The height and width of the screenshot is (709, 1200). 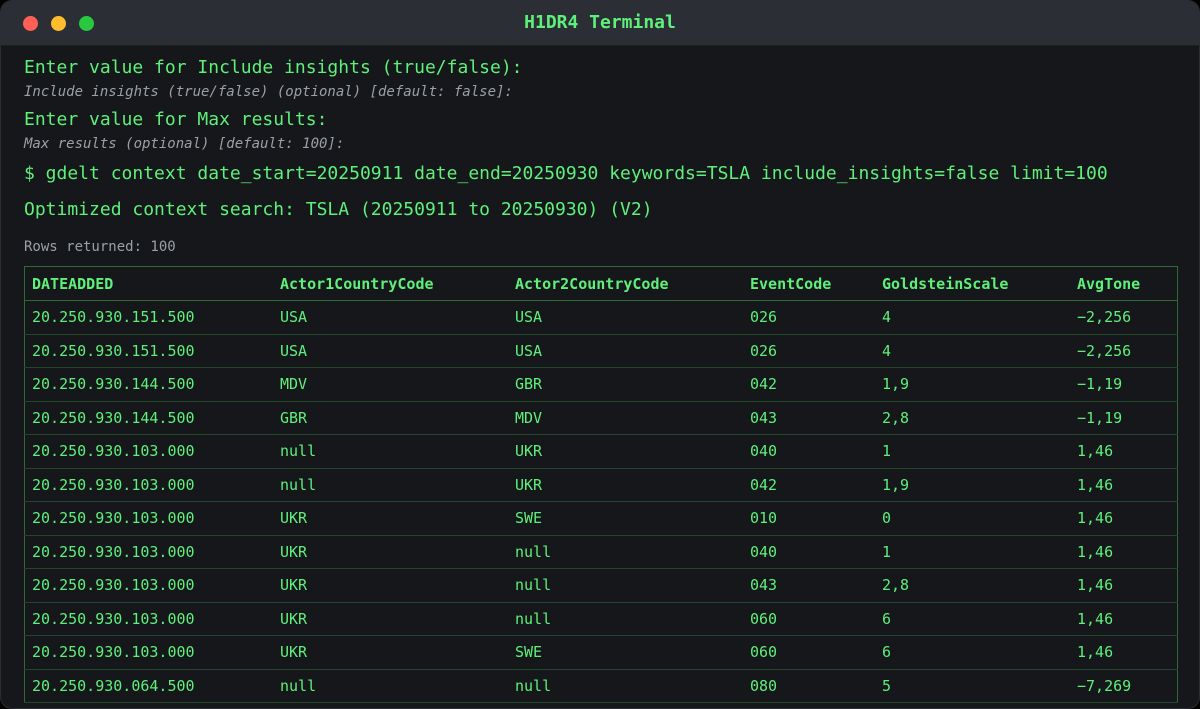 I want to click on table-row: 20.250.930.064.500 null null 080 5 −7,269, so click(x=601, y=686).